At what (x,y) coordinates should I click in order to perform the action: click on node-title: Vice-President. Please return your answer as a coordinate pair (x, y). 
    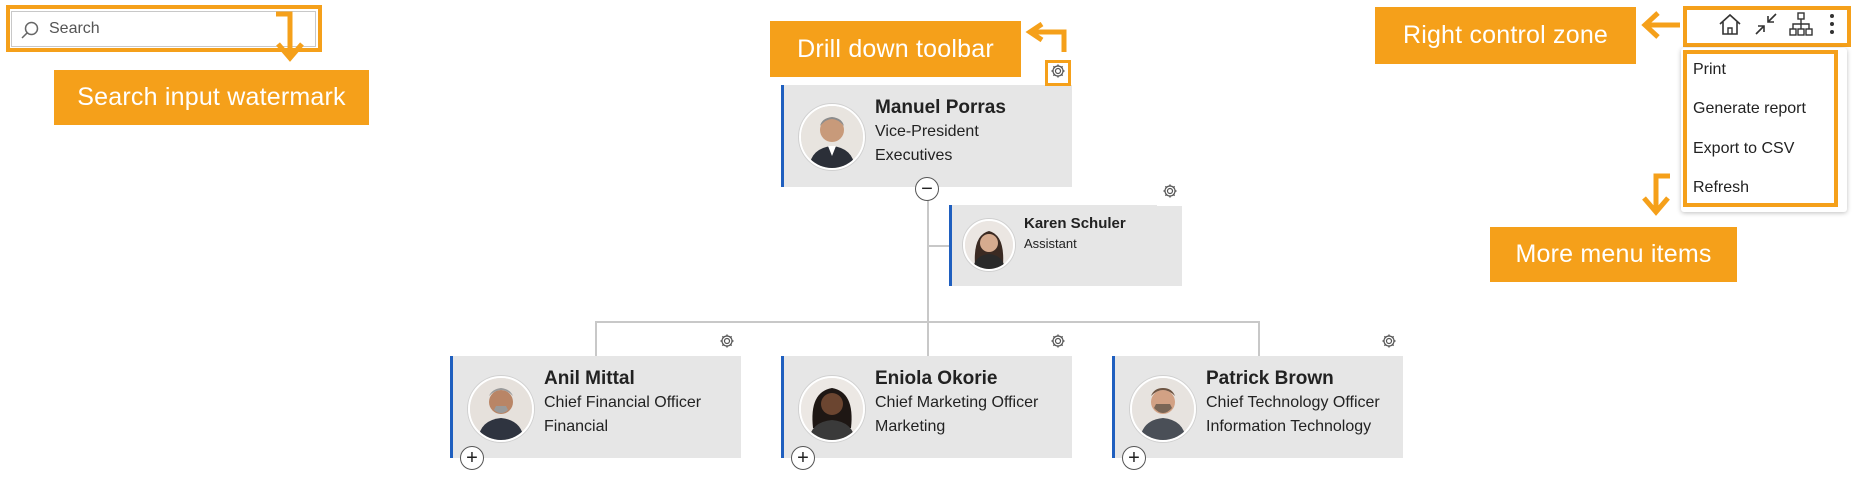
    Looking at the image, I should click on (927, 131).